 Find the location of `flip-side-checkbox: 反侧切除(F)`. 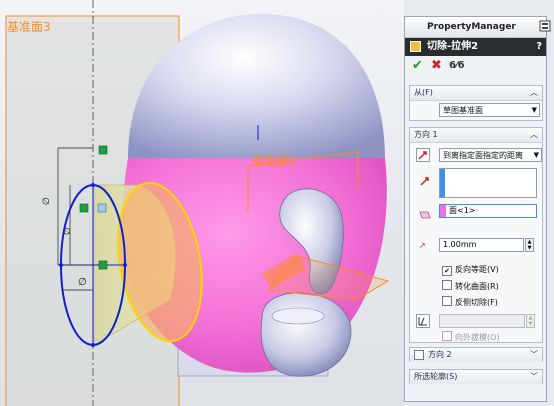

flip-side-checkbox: 反侧切除(F) is located at coordinates (470, 302).